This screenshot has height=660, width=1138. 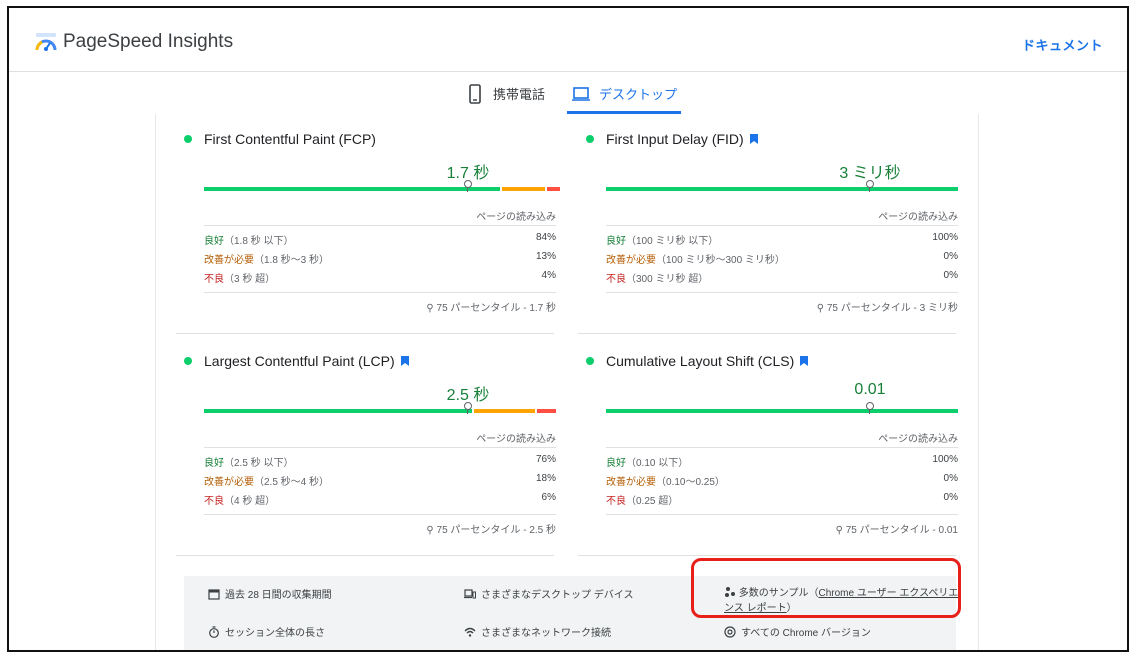 I want to click on p75-label: ⚲ 75 パーセンタイル - 3 ミリ秒, so click(x=887, y=308).